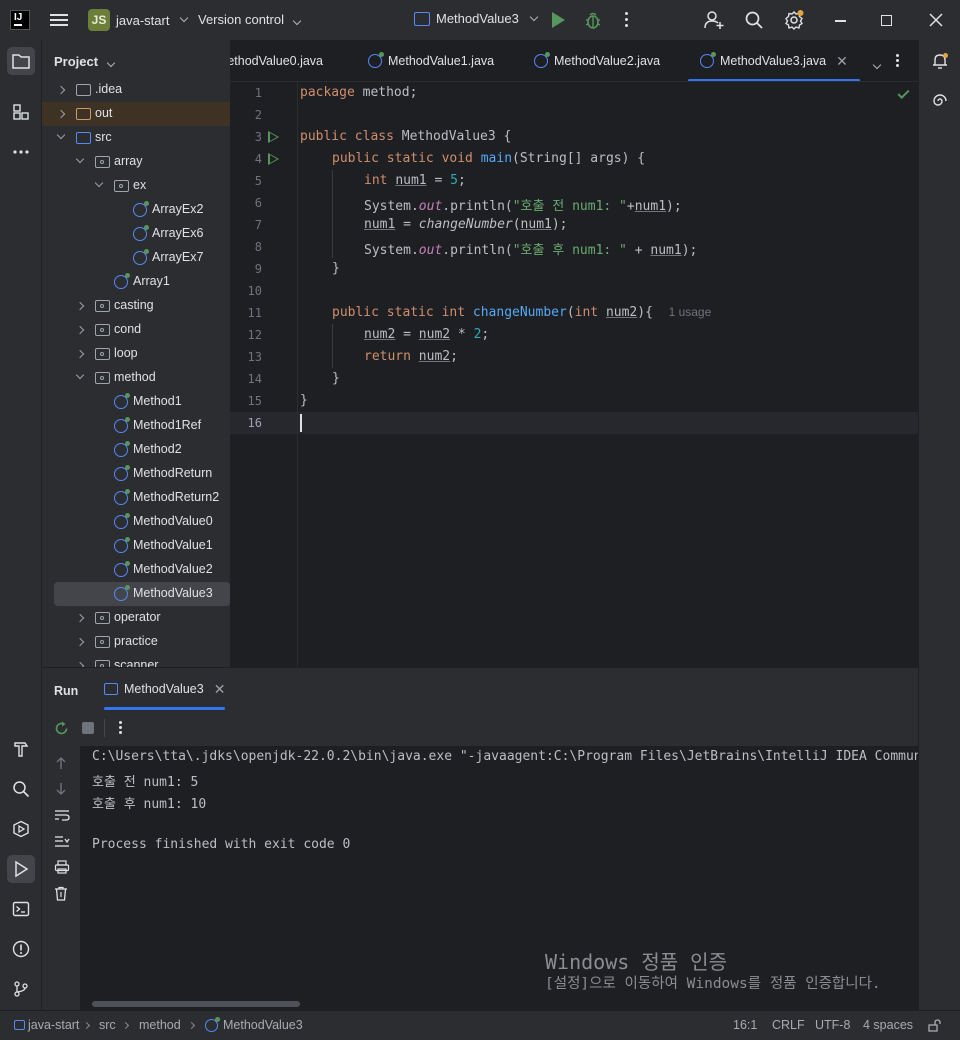 Image resolution: width=960 pixels, height=1040 pixels. What do you see at coordinates (627, 21) in the screenshot?
I see `more-actions-icon` at bounding box center [627, 21].